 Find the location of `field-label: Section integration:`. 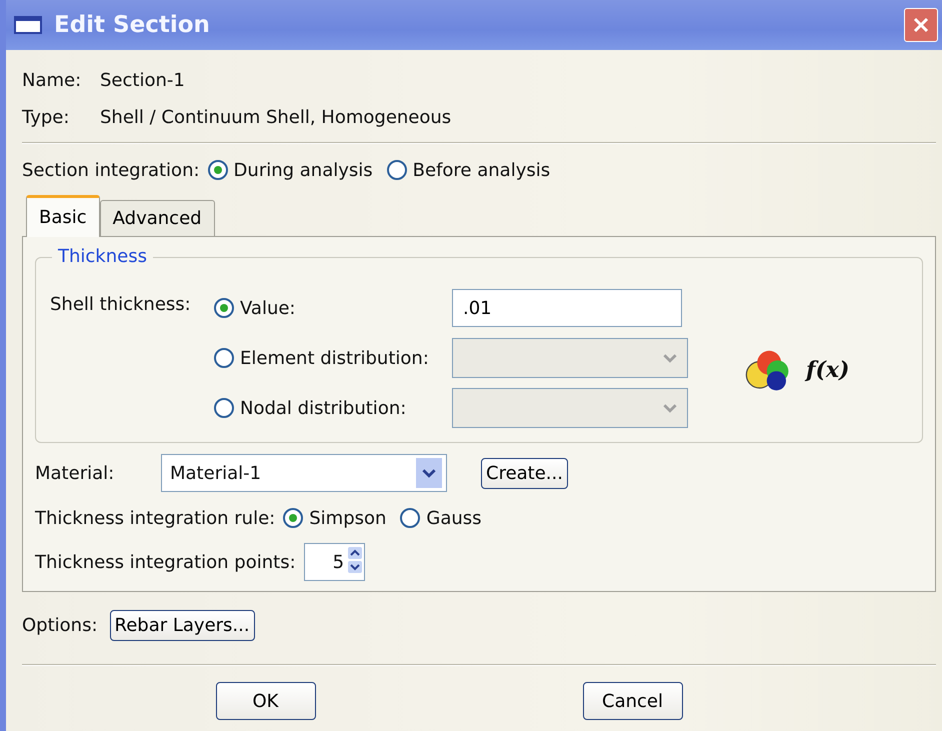

field-label: Section integration: is located at coordinates (111, 170).